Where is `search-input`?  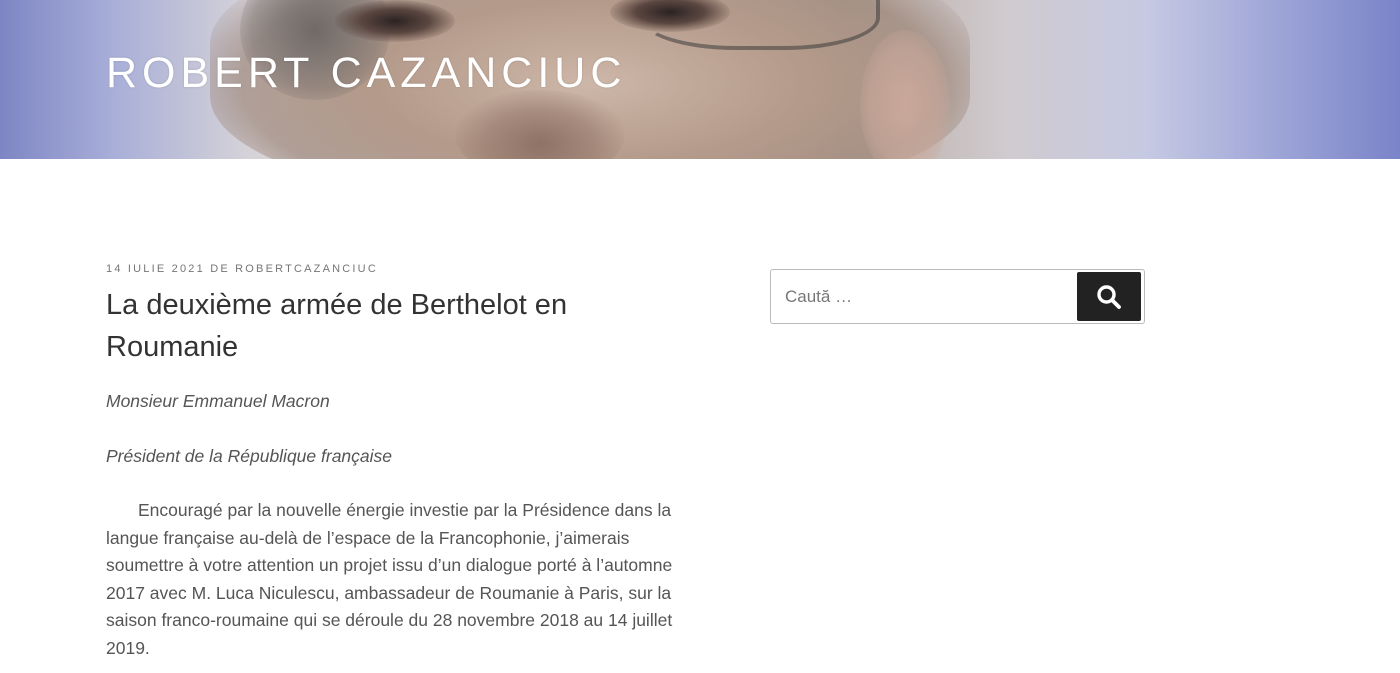 search-input is located at coordinates (923, 296).